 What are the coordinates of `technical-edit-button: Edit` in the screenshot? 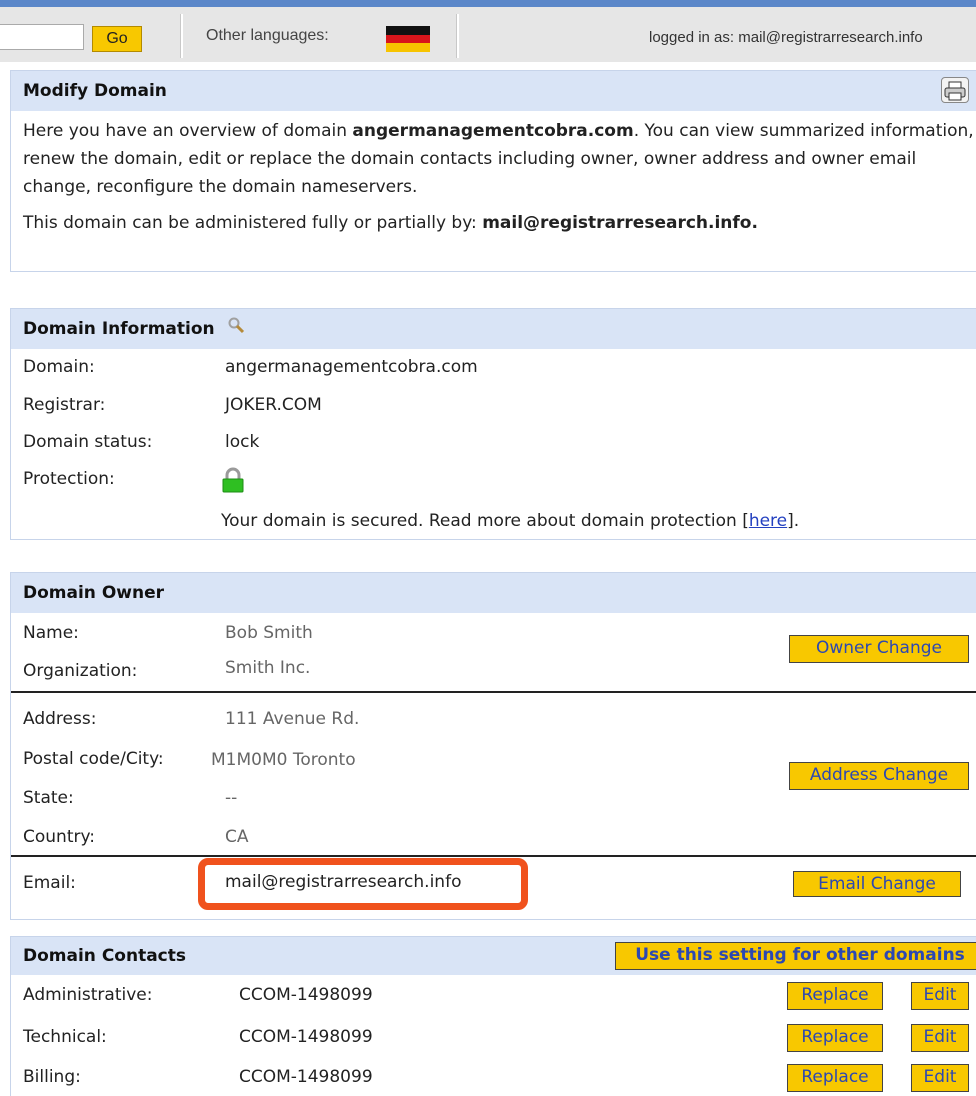 It's located at (940, 1038).